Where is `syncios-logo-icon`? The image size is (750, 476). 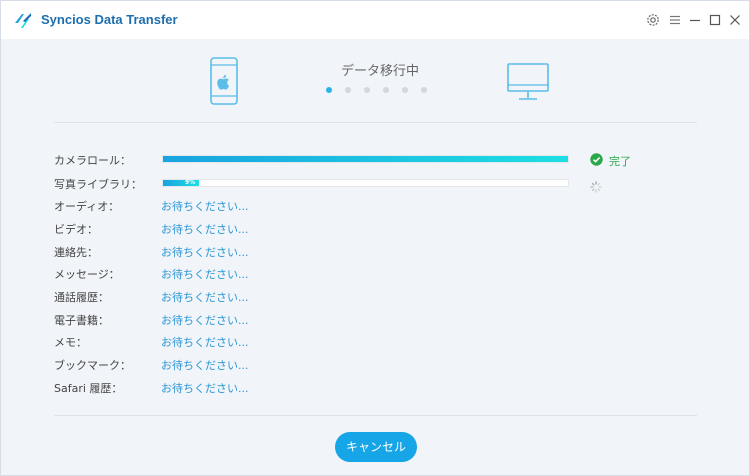
syncios-logo-icon is located at coordinates (23, 21).